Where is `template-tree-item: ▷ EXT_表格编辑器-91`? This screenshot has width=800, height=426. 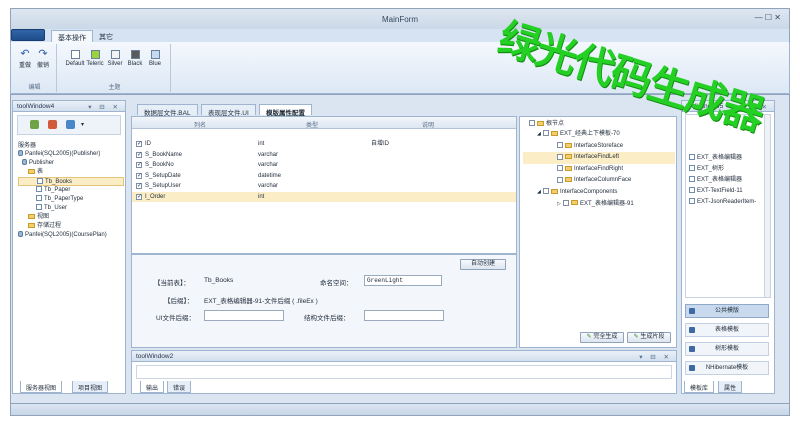 template-tree-item: ▷ EXT_表格编辑器-91 is located at coordinates (599, 205).